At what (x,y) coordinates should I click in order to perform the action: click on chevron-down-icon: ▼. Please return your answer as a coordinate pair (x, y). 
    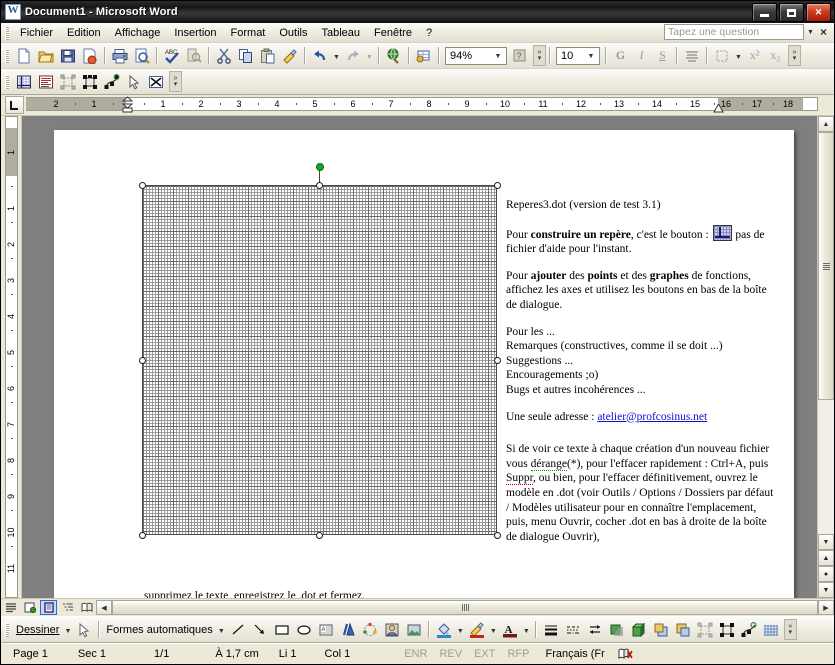
    Looking at the image, I should click on (810, 32).